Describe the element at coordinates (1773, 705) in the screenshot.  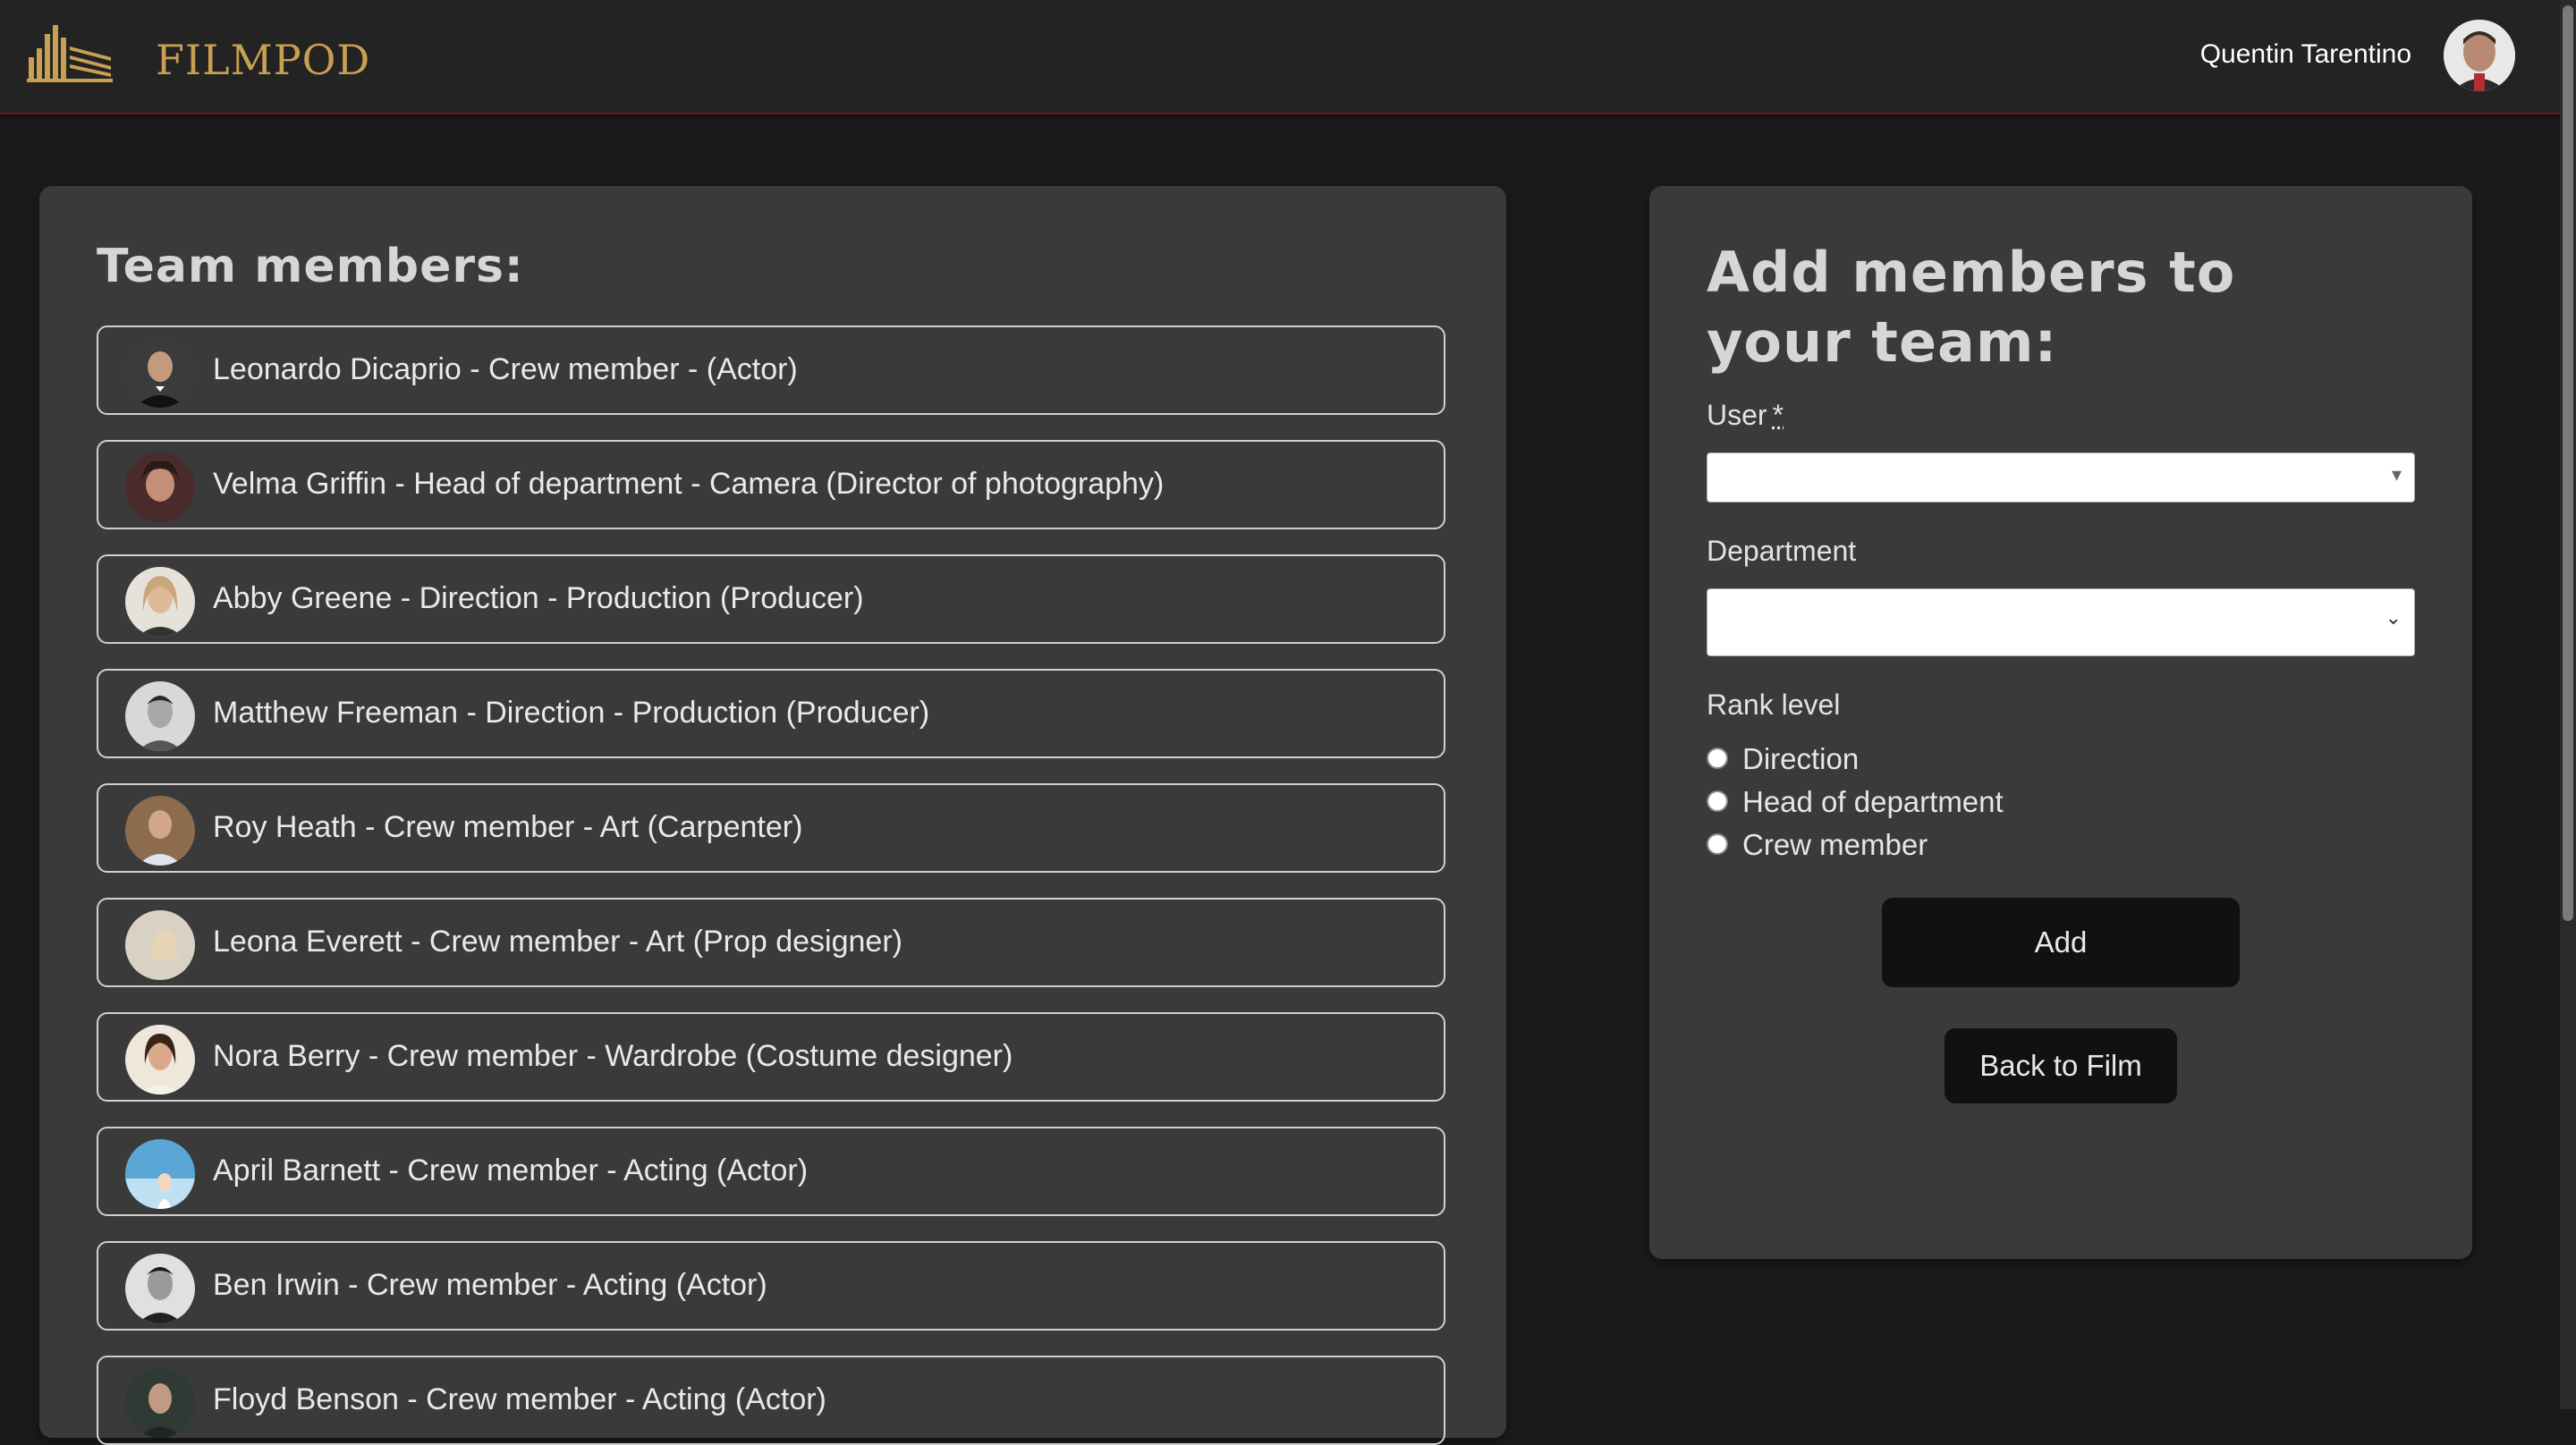
I see `rank-level-label: Rank level` at that location.